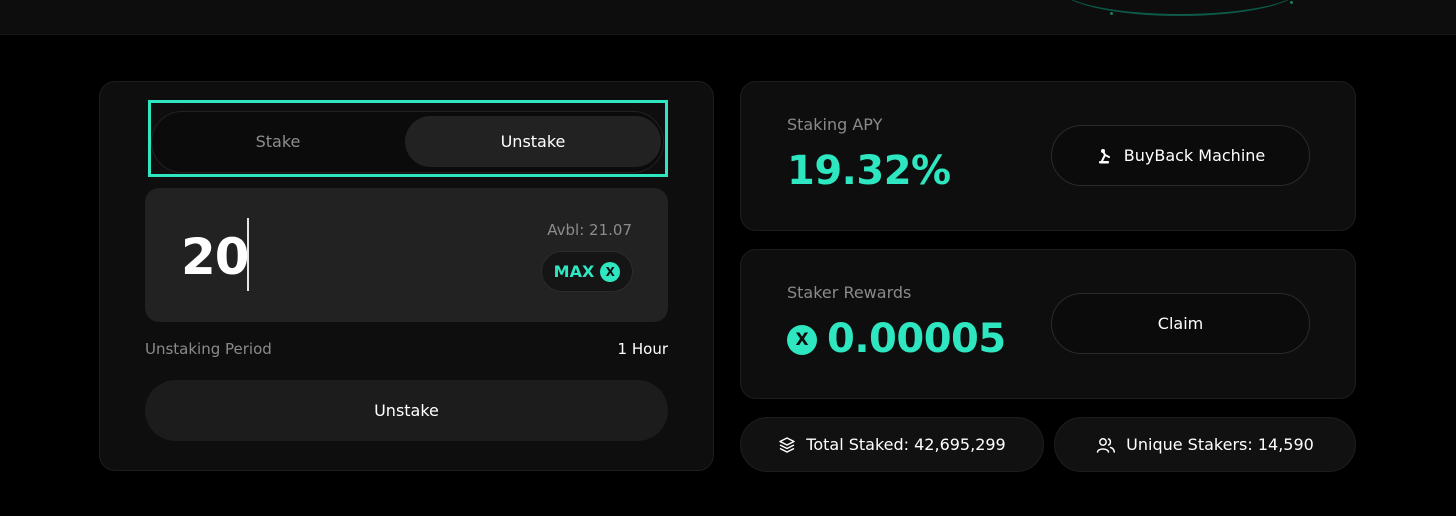 The width and height of the screenshot is (1456, 516). I want to click on max-button: MAX X, so click(587, 271).